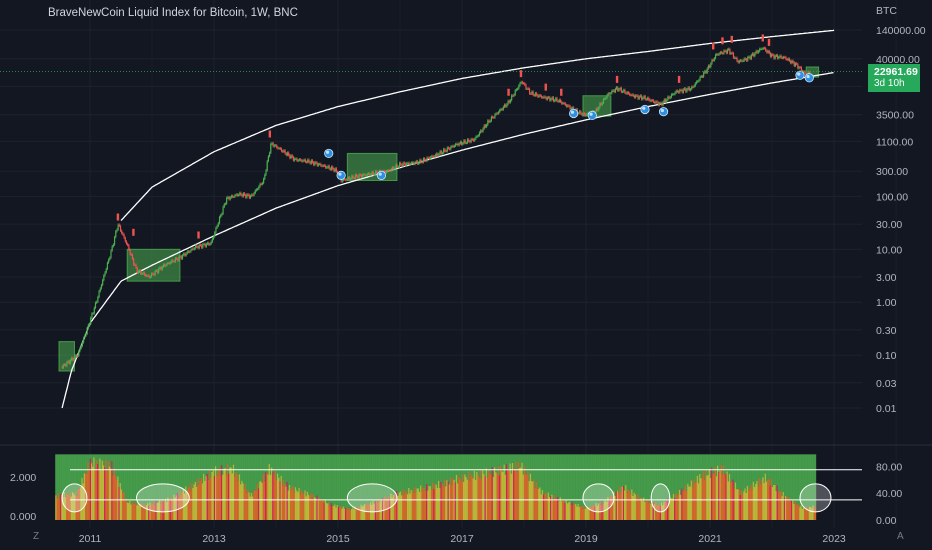 The width and height of the screenshot is (932, 550). I want to click on bottom-signal-marker, so click(800, 75).